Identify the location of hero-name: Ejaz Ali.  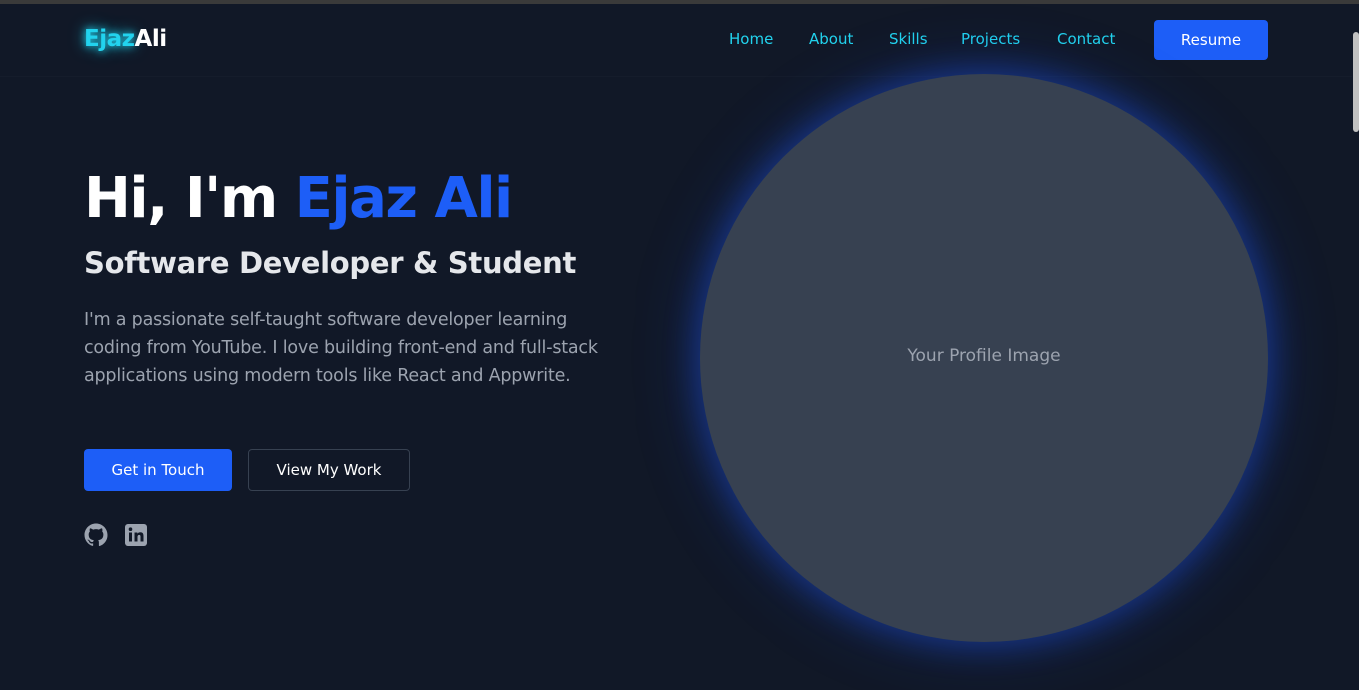
(404, 198).